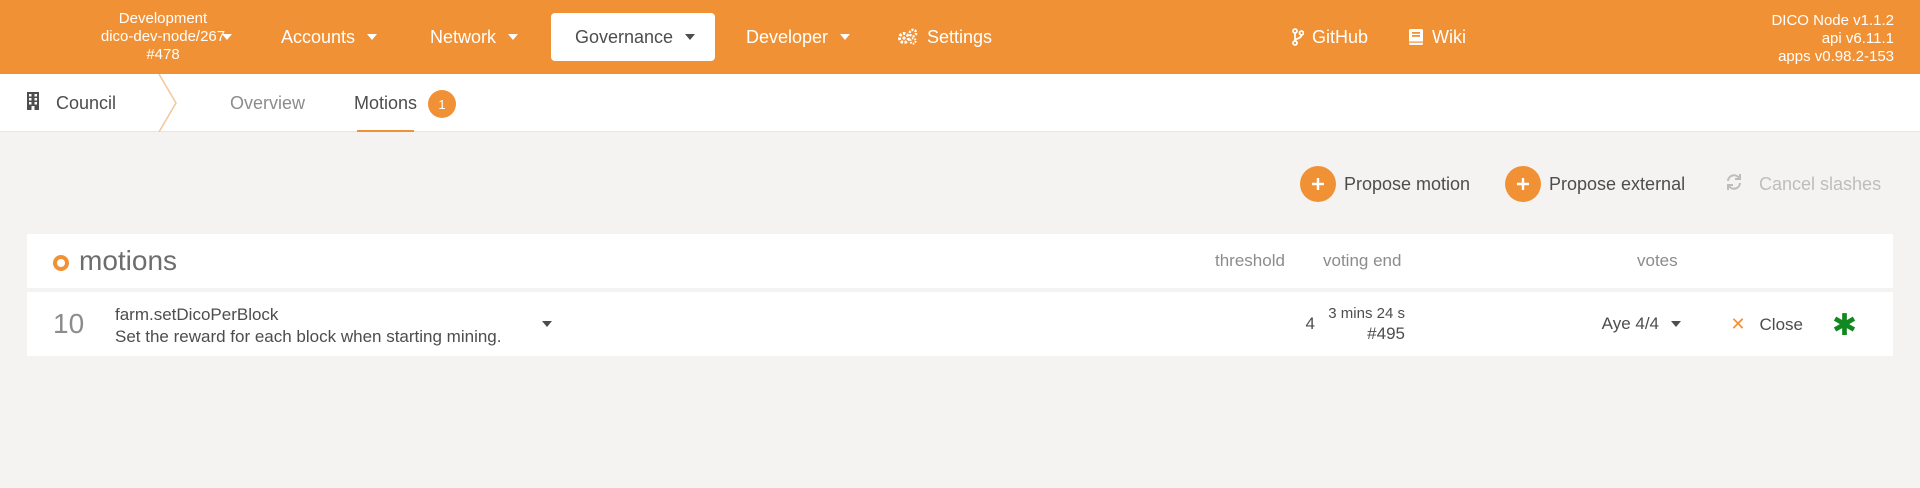  I want to click on node-version: DICO Node v1.1.2, so click(1832, 20).